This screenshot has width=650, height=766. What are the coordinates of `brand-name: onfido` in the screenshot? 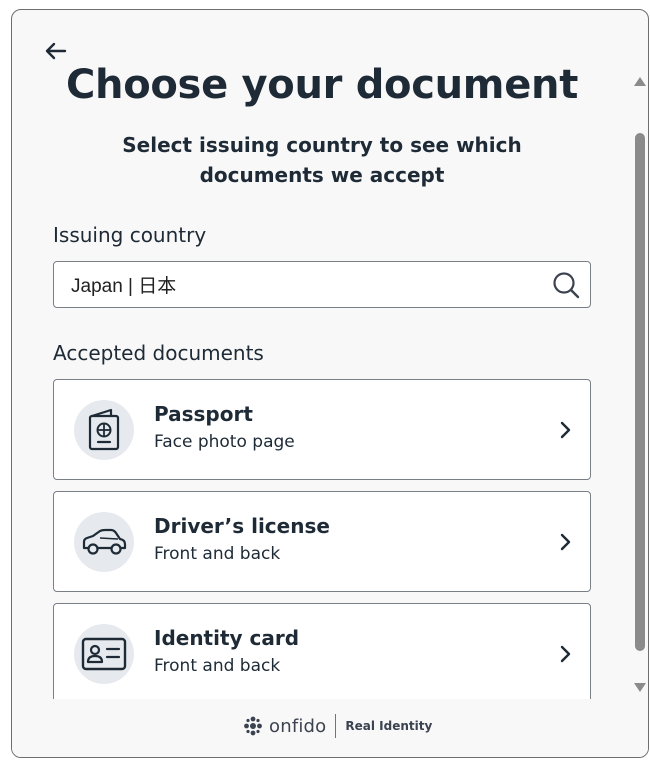 It's located at (298, 726).